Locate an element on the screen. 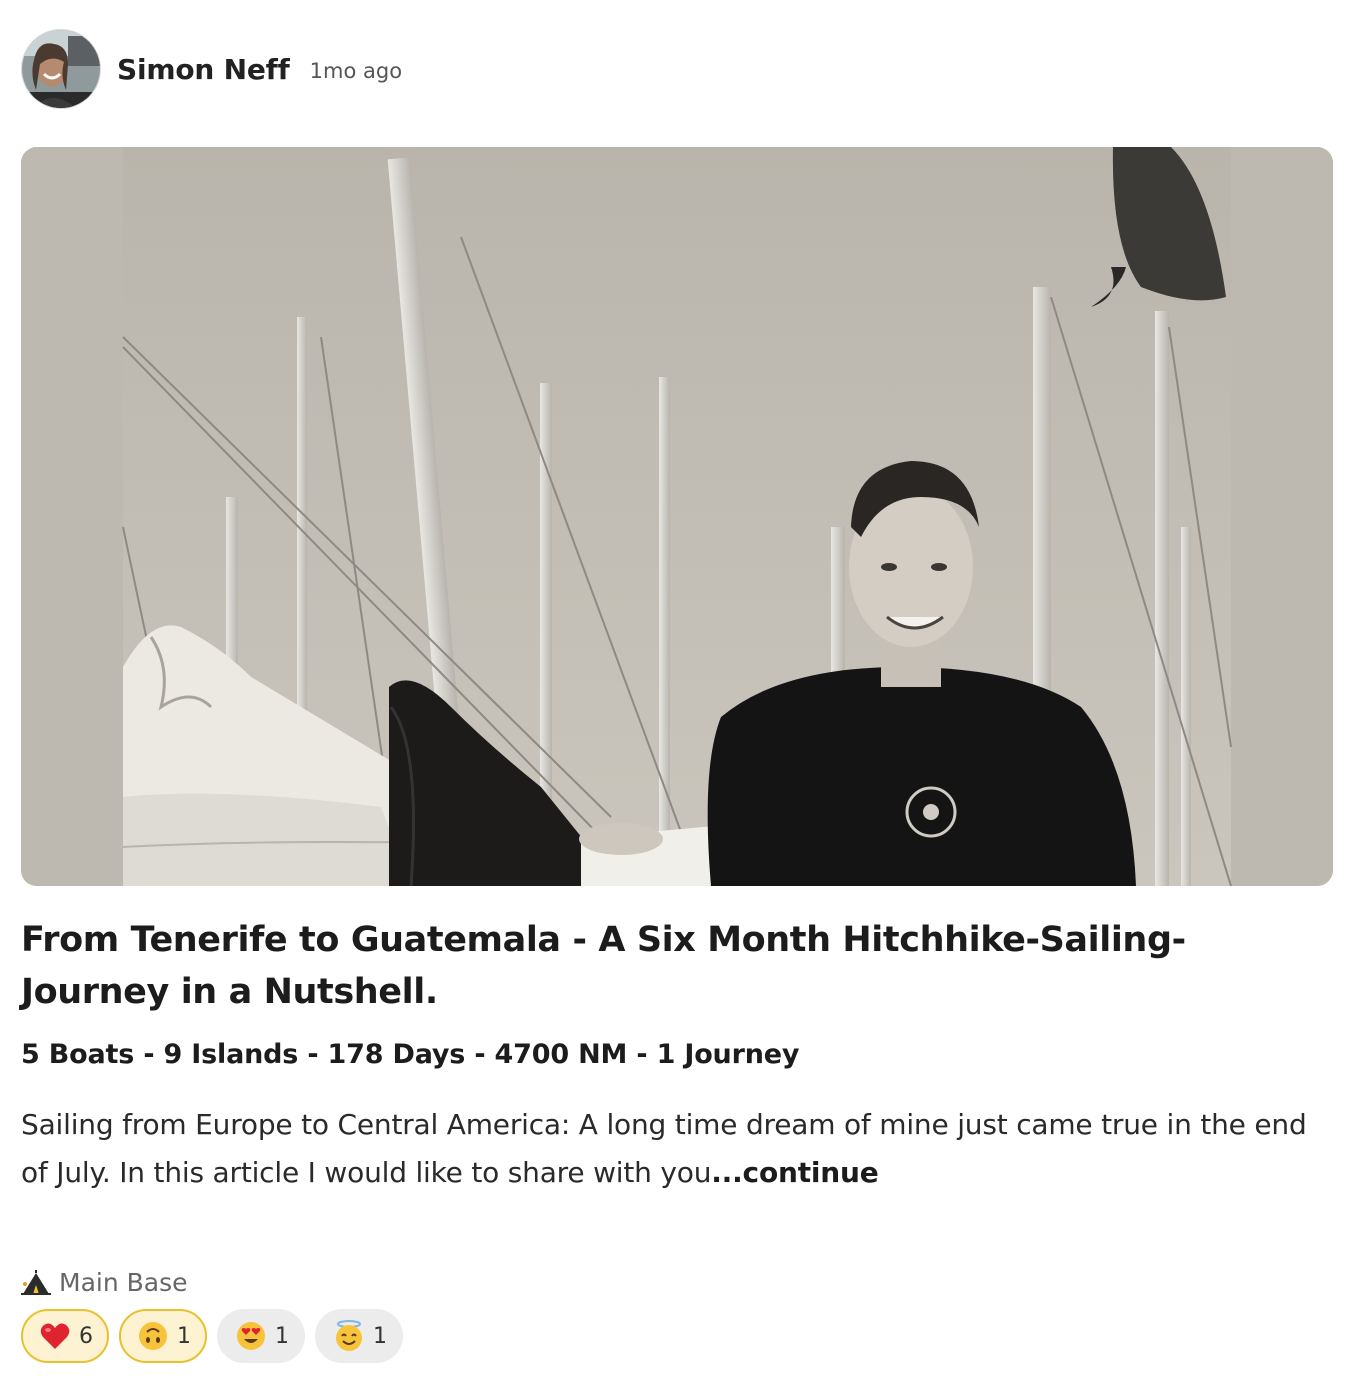 The height and width of the screenshot is (1388, 1360). reaction-halo-face: 1 is located at coordinates (359, 1336).